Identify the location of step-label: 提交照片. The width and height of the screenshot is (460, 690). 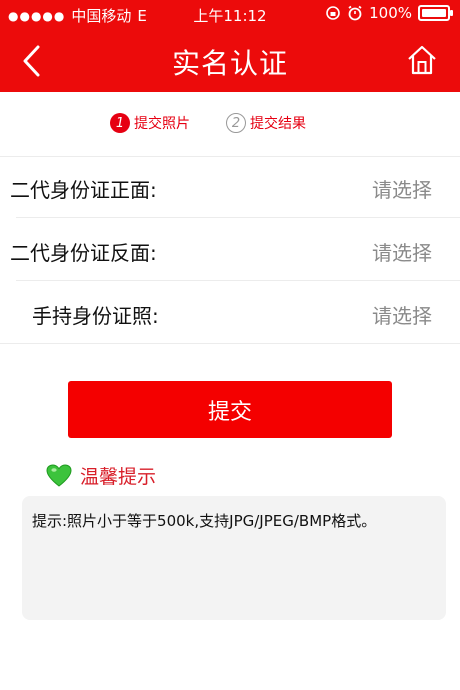
(162, 124).